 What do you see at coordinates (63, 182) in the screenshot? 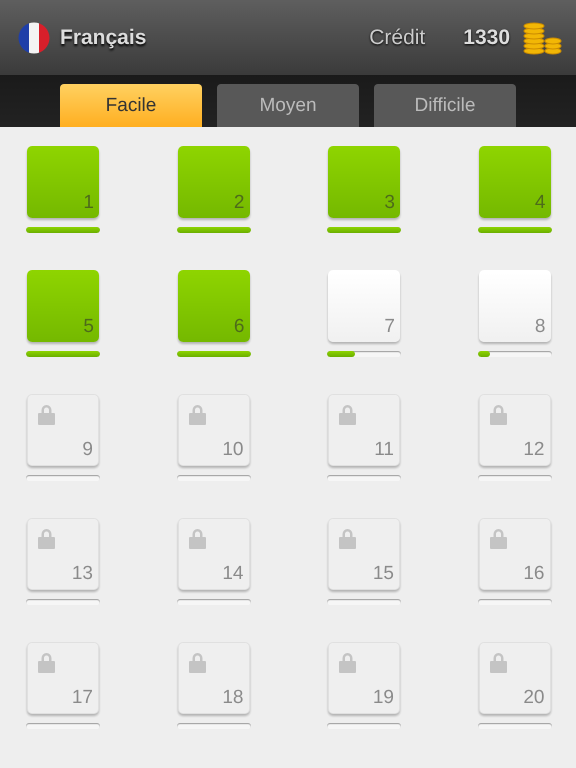
I see `level-tile: 1` at bounding box center [63, 182].